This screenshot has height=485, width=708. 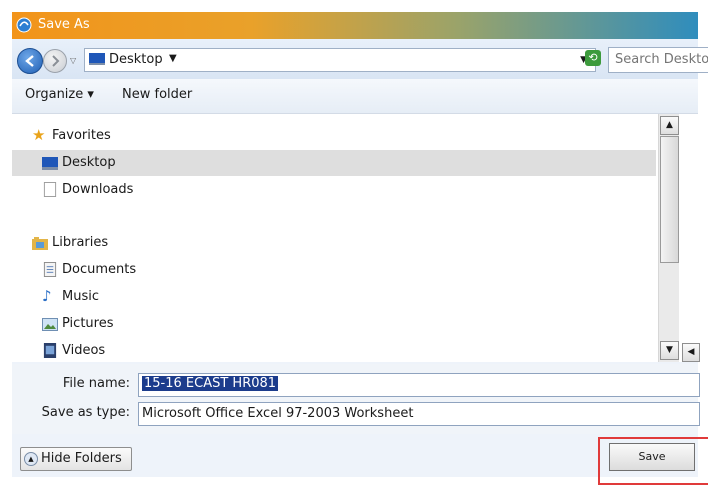 I want to click on vertical-scrollbar: ▲ ▼, so click(x=668, y=238).